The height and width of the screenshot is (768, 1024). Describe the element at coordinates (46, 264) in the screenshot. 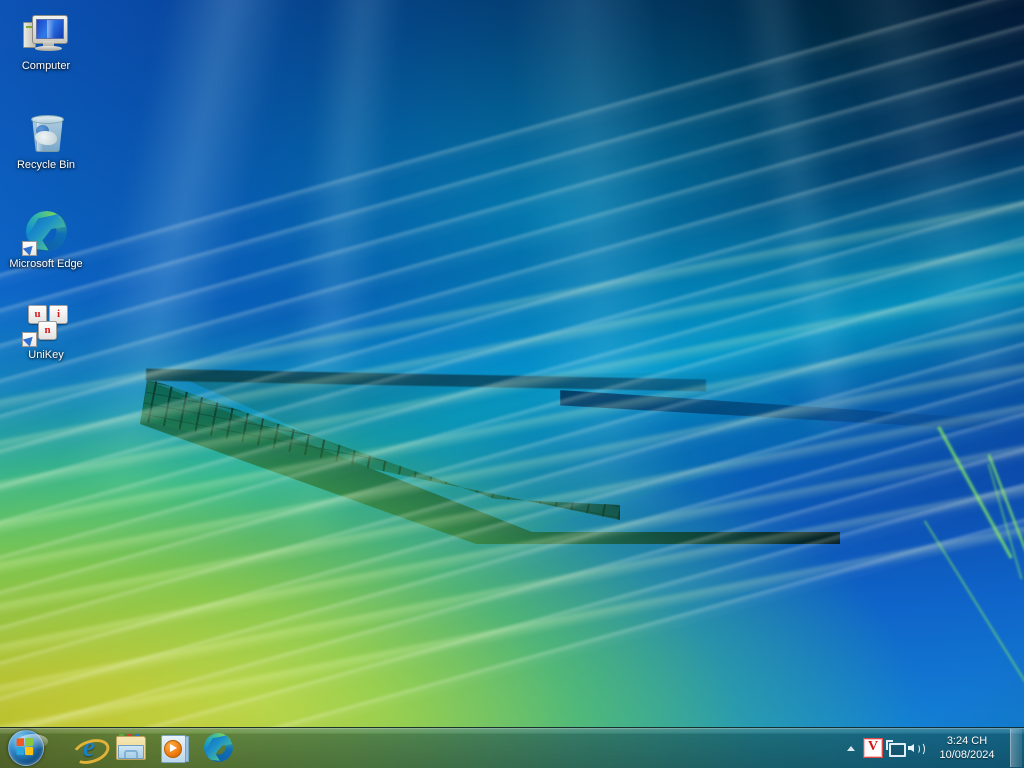

I see `desktop-icon-label: Microsoft Edge` at that location.